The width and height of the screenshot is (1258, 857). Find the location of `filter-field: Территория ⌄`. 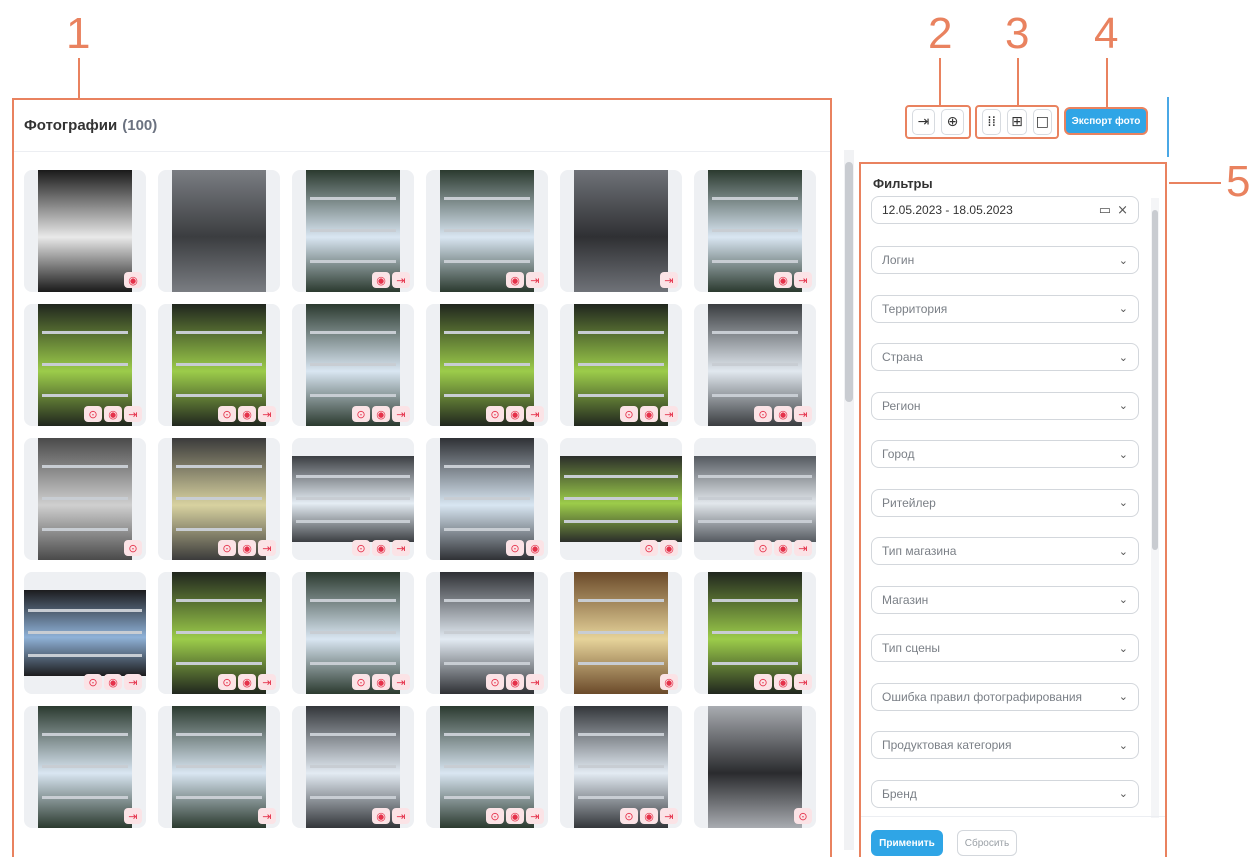

filter-field: Территория ⌄ is located at coordinates (1005, 308).